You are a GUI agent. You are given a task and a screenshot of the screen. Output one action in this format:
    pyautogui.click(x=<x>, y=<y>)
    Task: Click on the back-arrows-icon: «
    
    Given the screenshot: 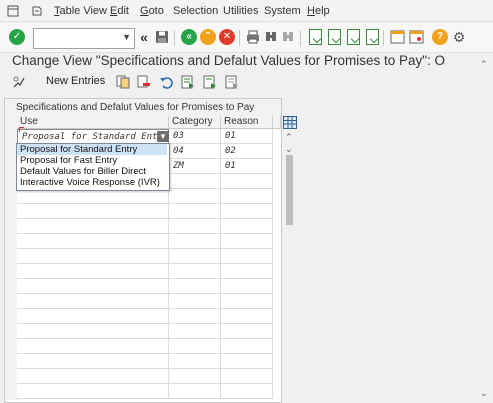 What is the action you would take?
    pyautogui.click(x=144, y=37)
    